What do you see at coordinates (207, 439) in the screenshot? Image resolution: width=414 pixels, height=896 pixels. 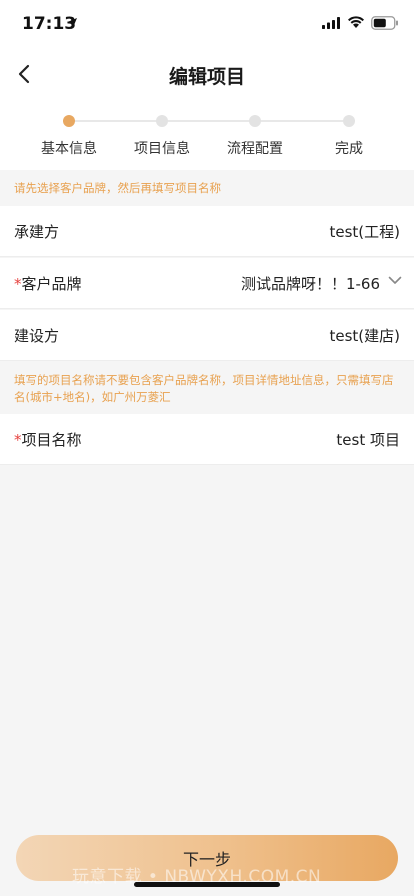 I see `project-name-row: *项目名称 test 项目` at bounding box center [207, 439].